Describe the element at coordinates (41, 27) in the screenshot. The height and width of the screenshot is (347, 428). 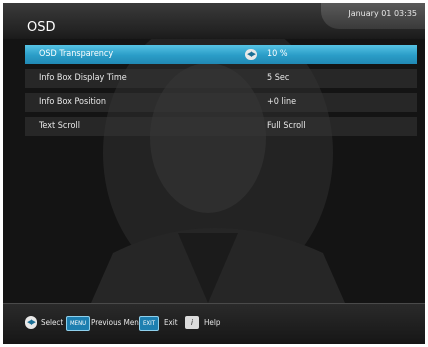
I see `page-title: OSD` at that location.